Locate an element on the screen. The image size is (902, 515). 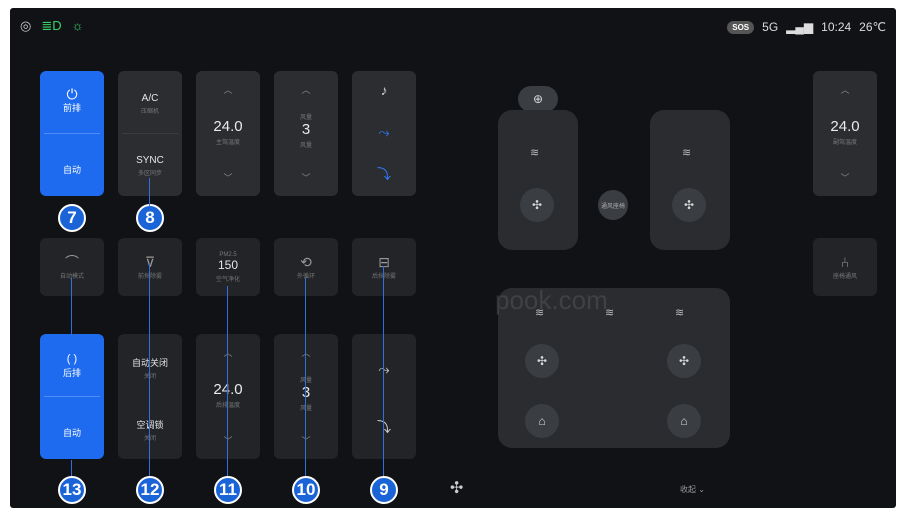
fog-light-icon: ◎ is located at coordinates (26, 25).